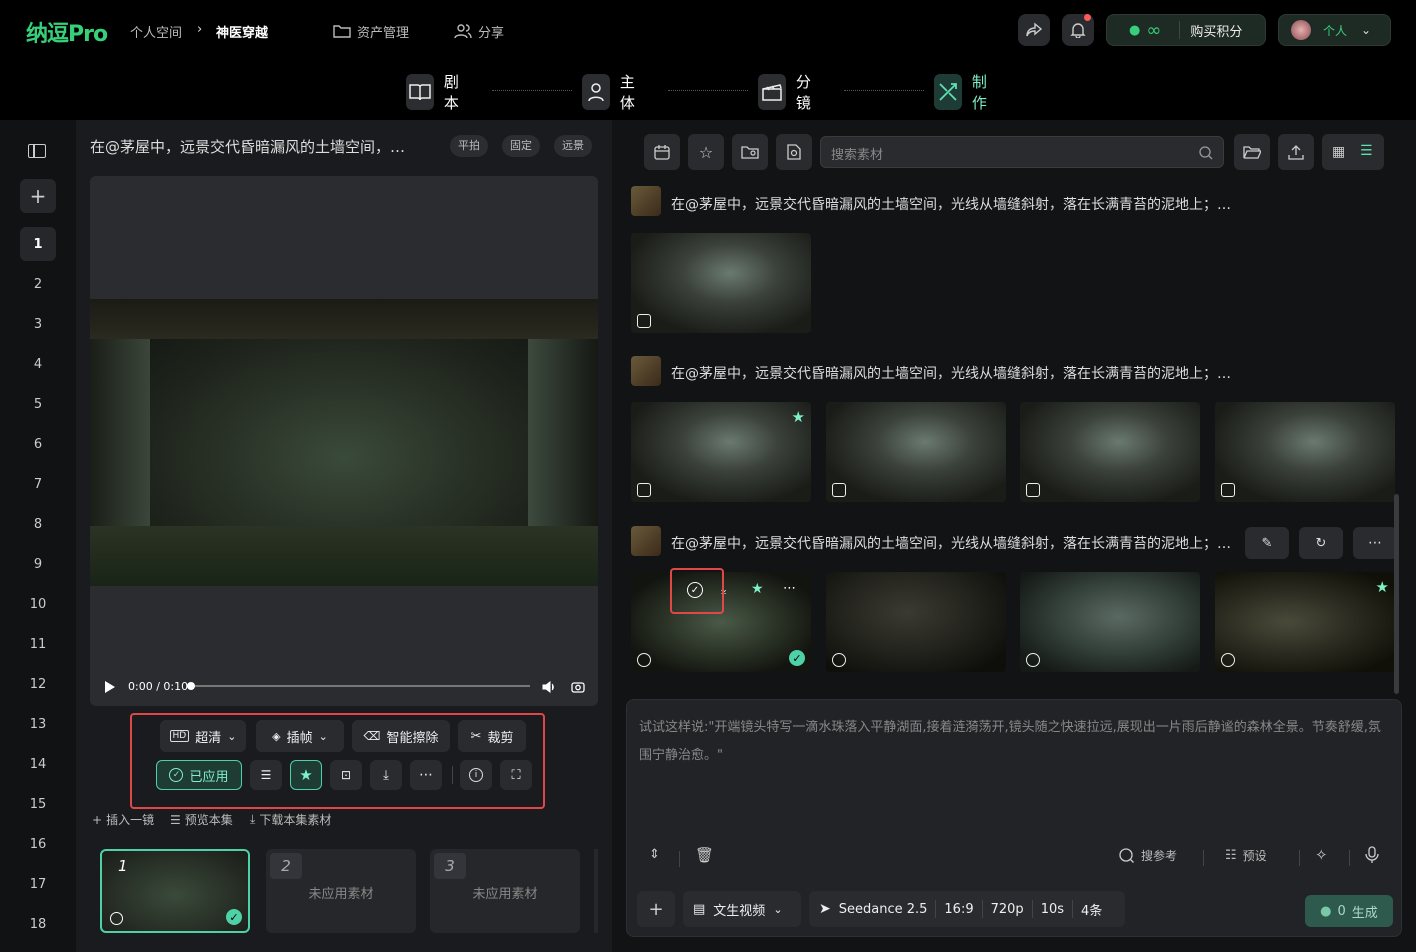  What do you see at coordinates (654, 854) in the screenshot?
I see `expand-icon: ⇕` at bounding box center [654, 854].